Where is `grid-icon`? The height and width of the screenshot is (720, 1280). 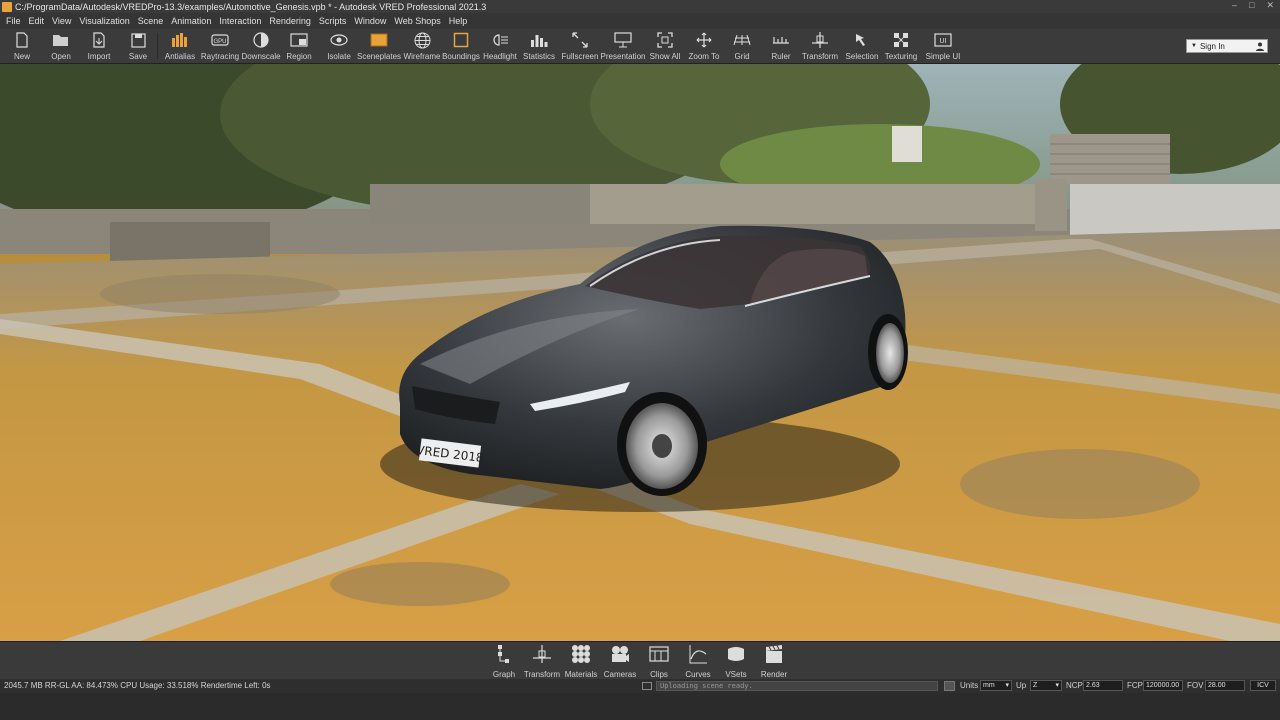
grid-icon is located at coordinates (742, 40).